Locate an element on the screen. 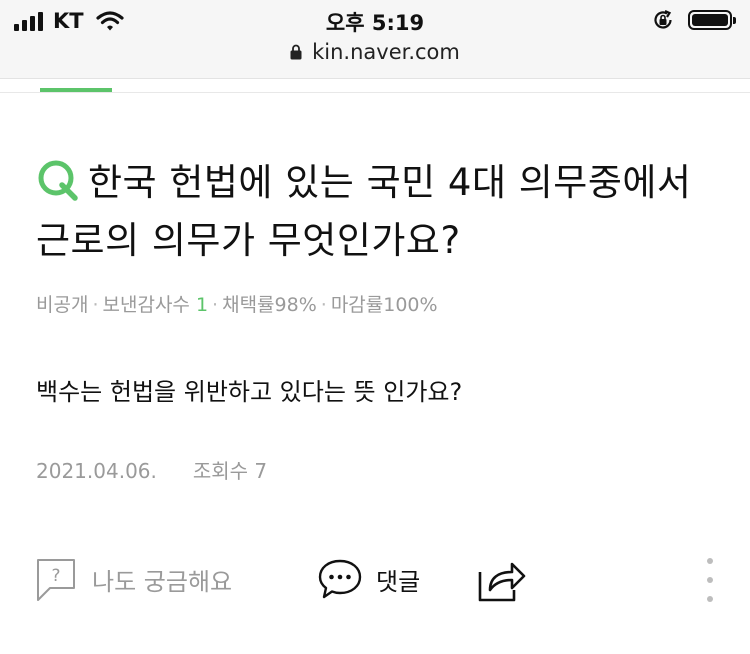 This screenshot has width=750, height=654. share-button is located at coordinates (502, 579).